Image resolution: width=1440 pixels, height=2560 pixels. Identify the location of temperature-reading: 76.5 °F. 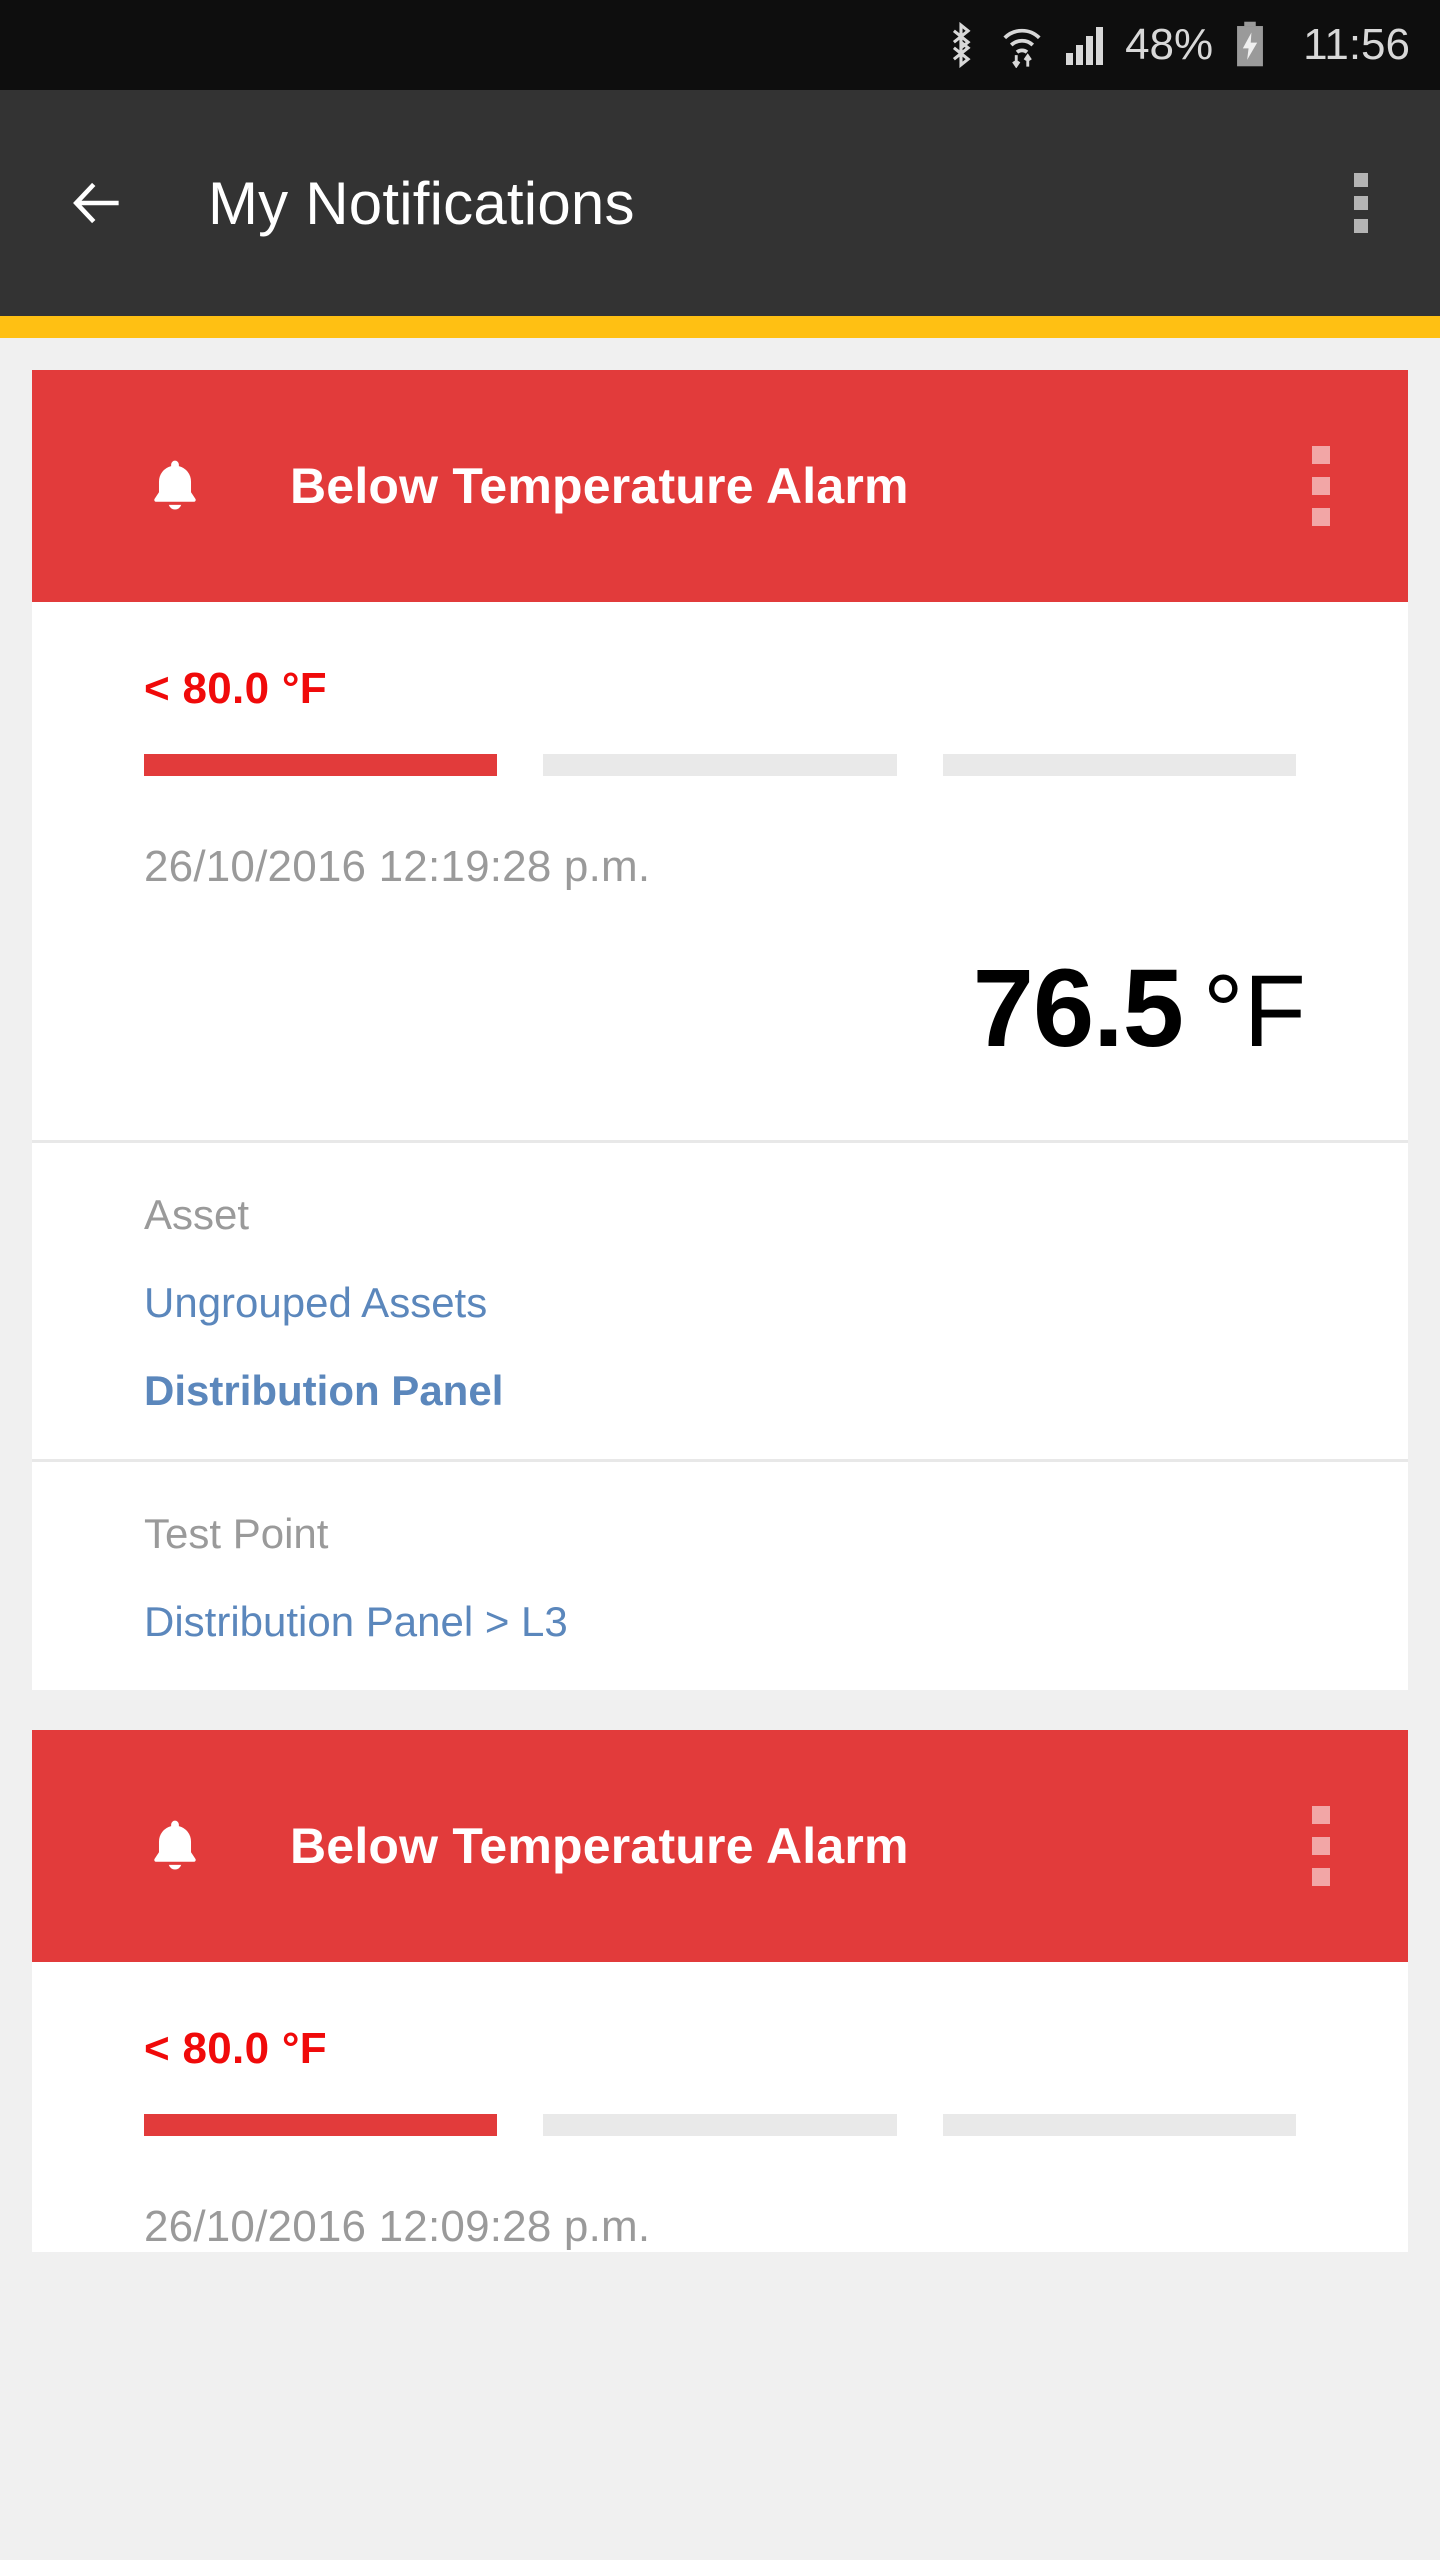
(720, 1016).